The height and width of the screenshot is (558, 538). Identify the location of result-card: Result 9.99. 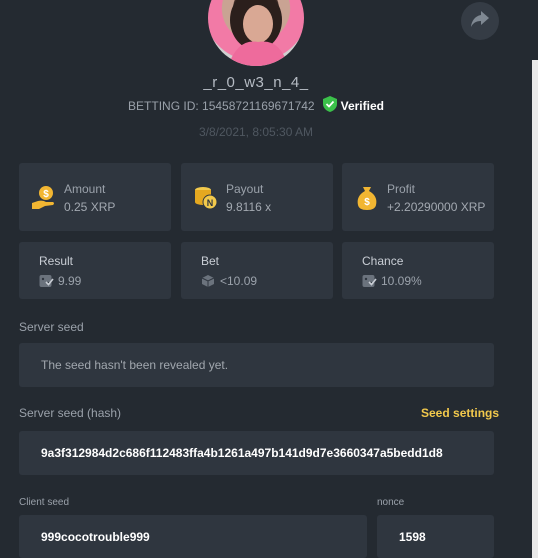
(95, 270).